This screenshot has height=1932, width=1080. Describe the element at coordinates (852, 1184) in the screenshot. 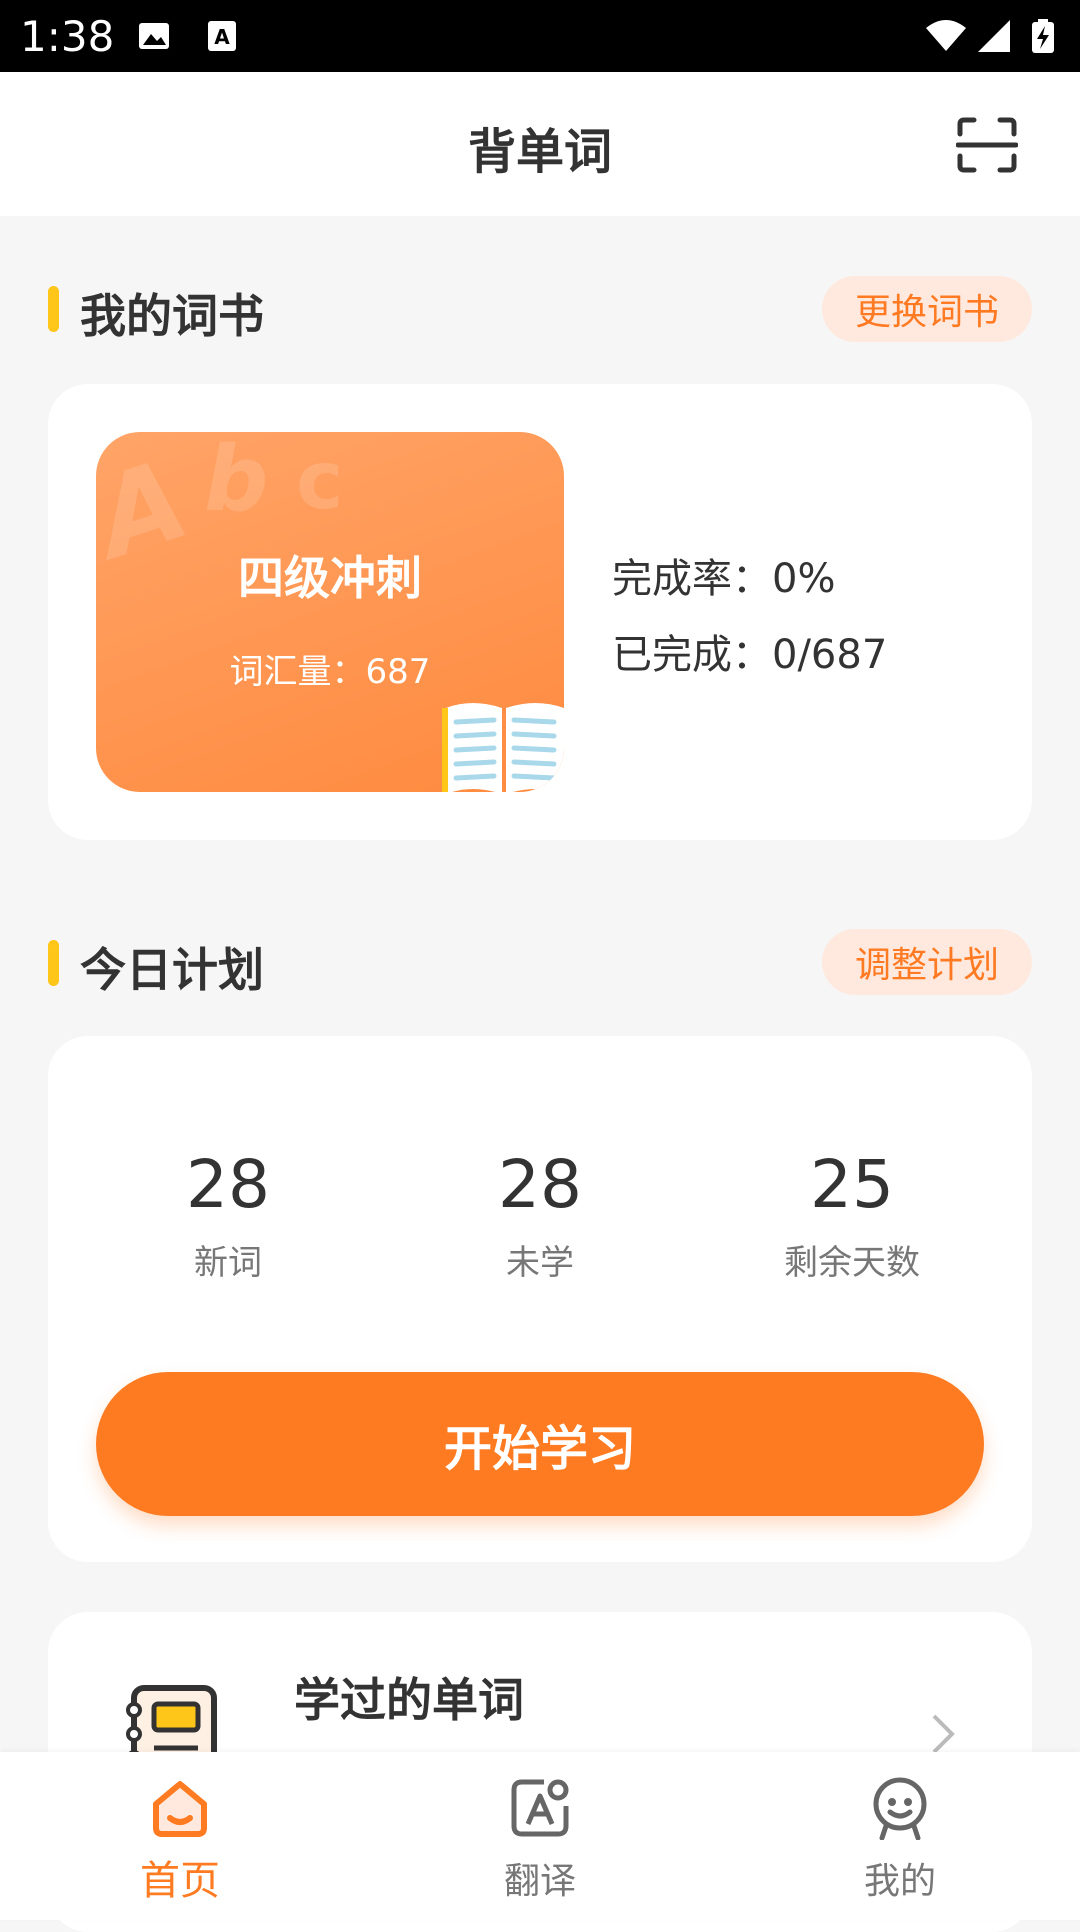

I see `plan-stat-value: 25` at that location.